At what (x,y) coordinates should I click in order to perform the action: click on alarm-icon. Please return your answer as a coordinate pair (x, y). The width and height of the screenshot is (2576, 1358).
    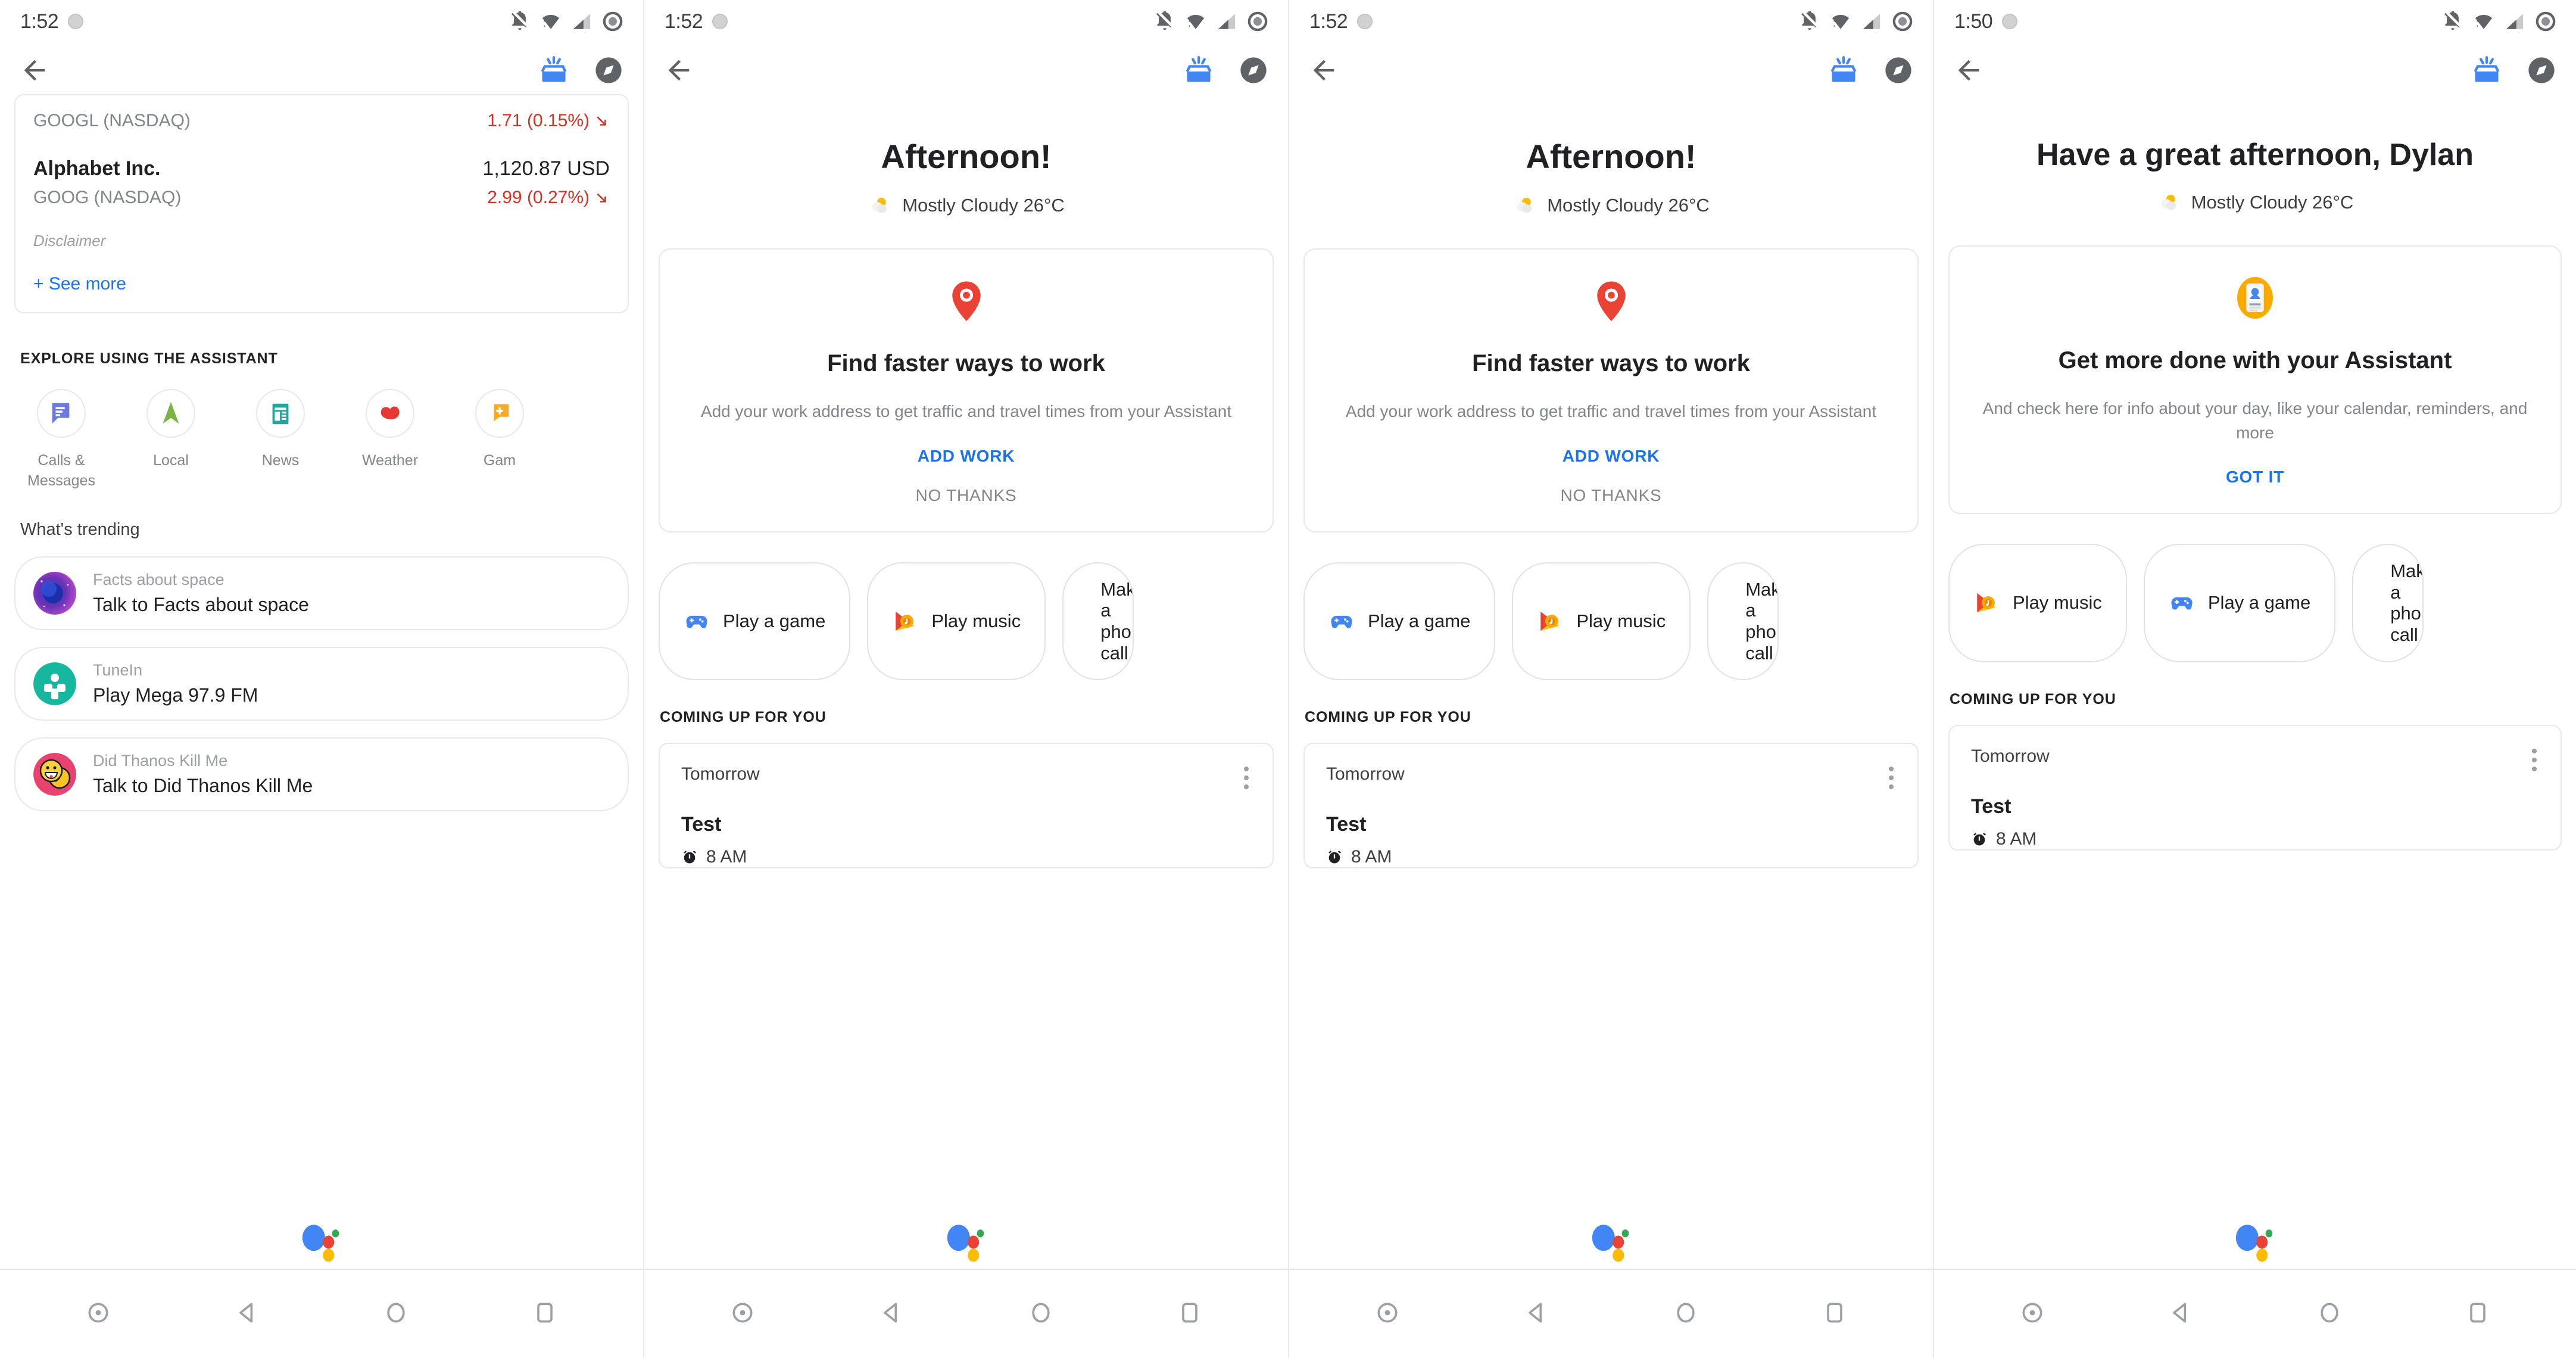
    Looking at the image, I should click on (690, 857).